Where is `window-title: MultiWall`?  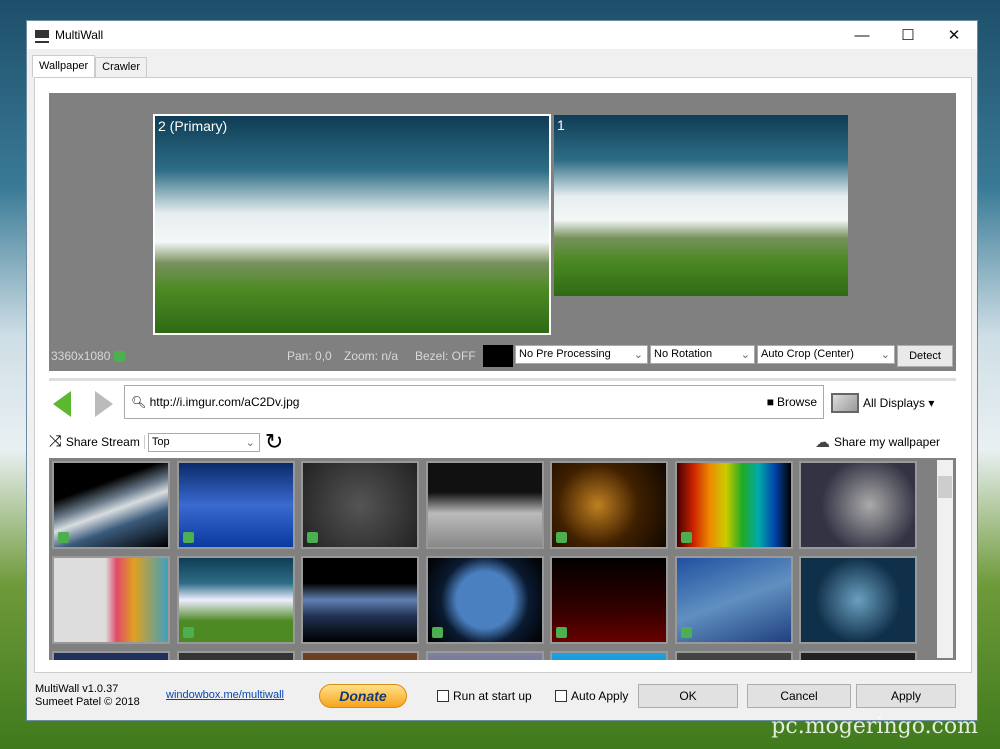 window-title: MultiWall is located at coordinates (79, 35).